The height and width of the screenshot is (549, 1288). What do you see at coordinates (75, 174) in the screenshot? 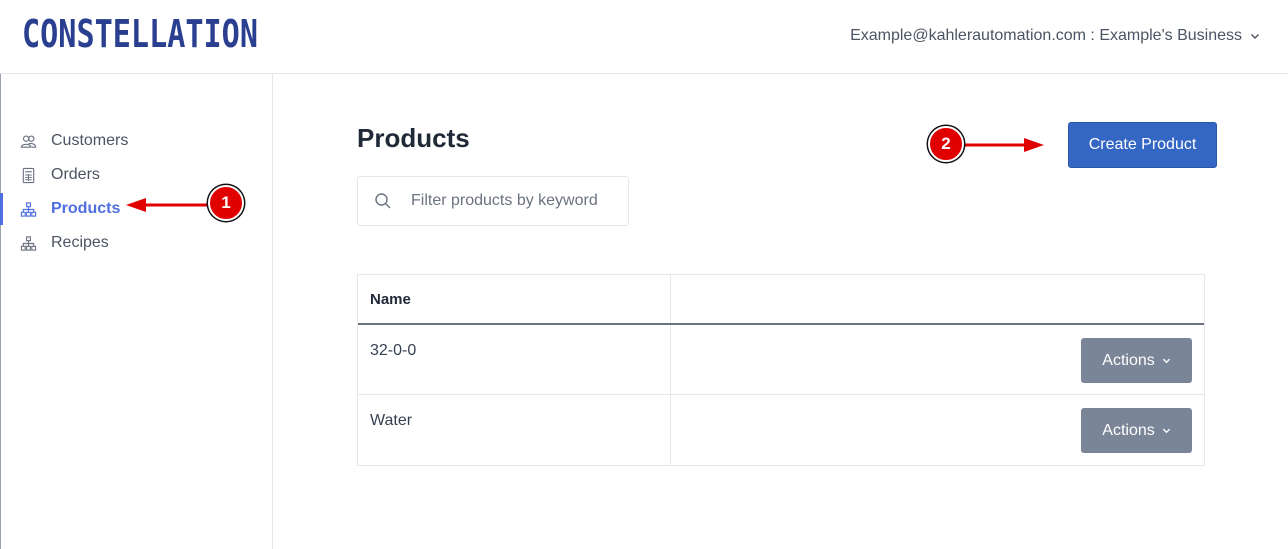
I see `sidebar-item-label: Orders` at bounding box center [75, 174].